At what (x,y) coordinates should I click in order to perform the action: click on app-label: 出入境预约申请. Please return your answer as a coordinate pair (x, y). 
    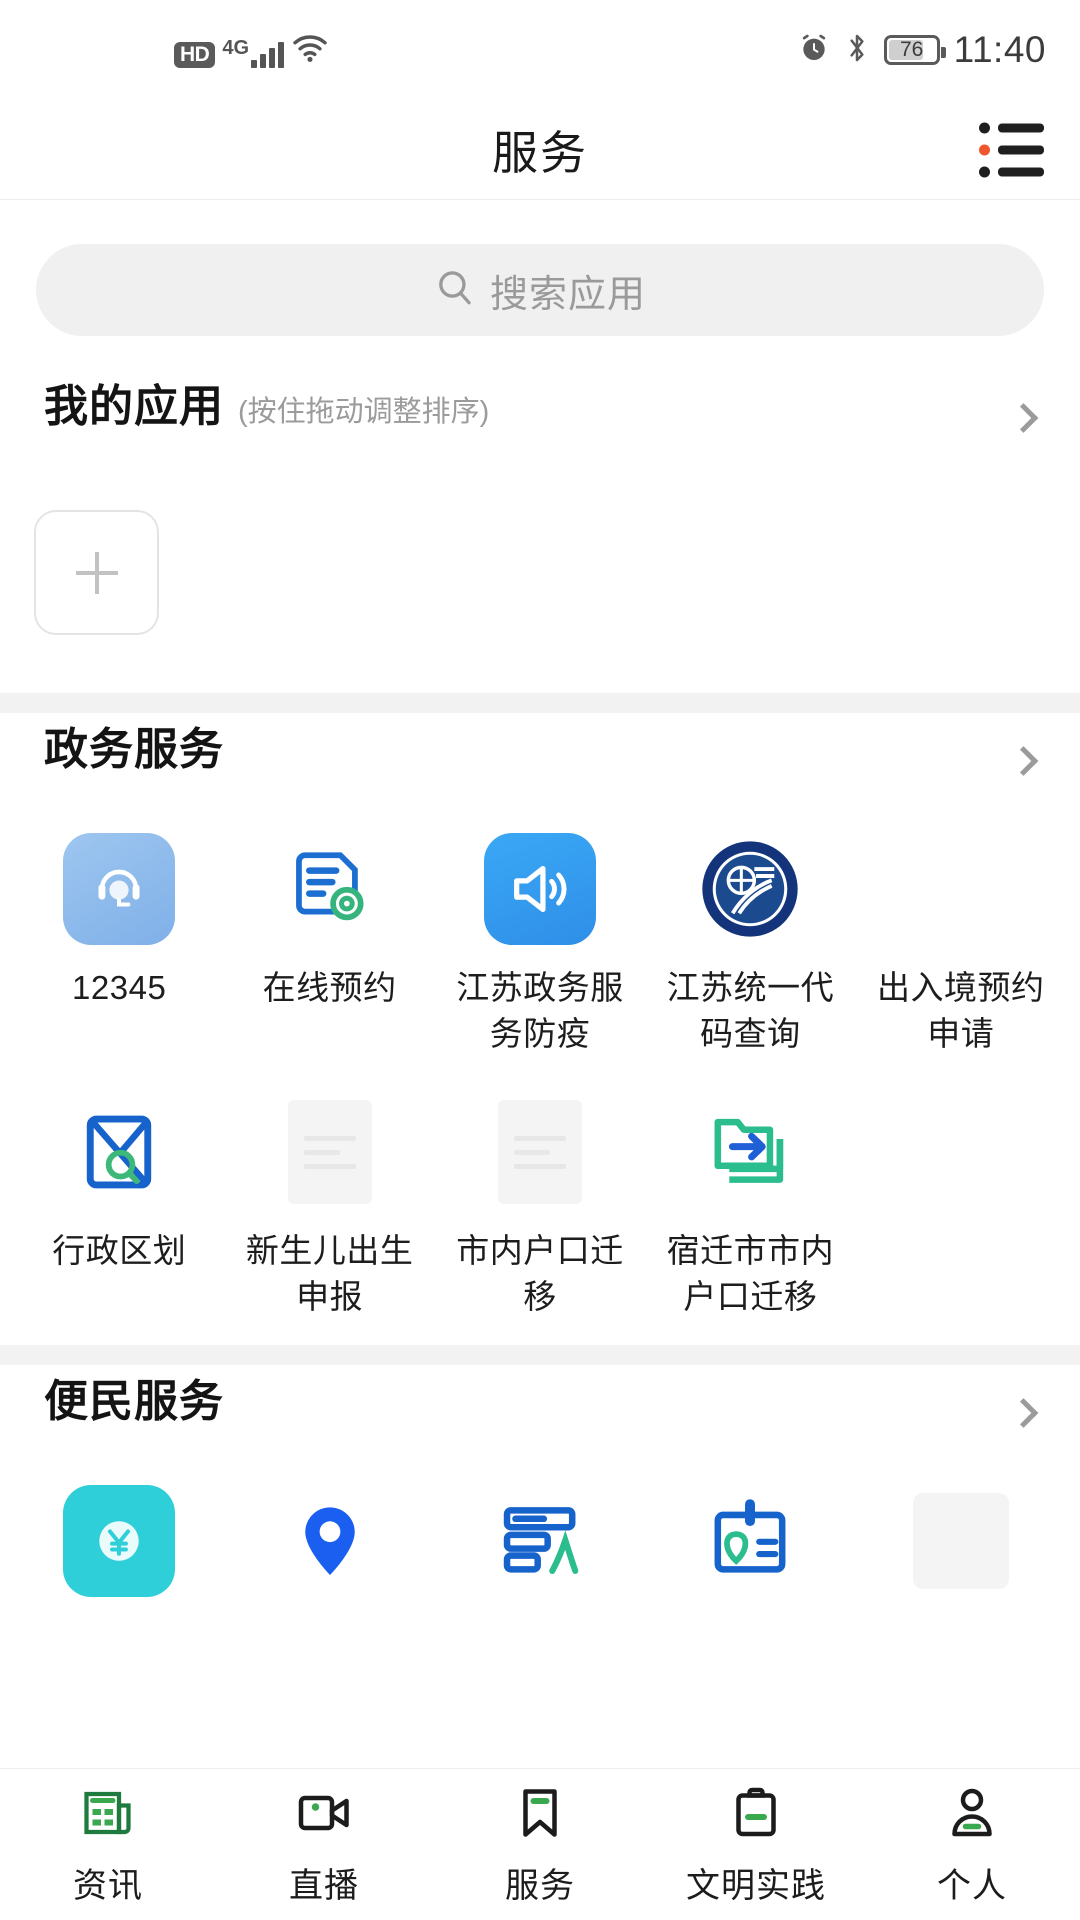
    Looking at the image, I should click on (961, 1010).